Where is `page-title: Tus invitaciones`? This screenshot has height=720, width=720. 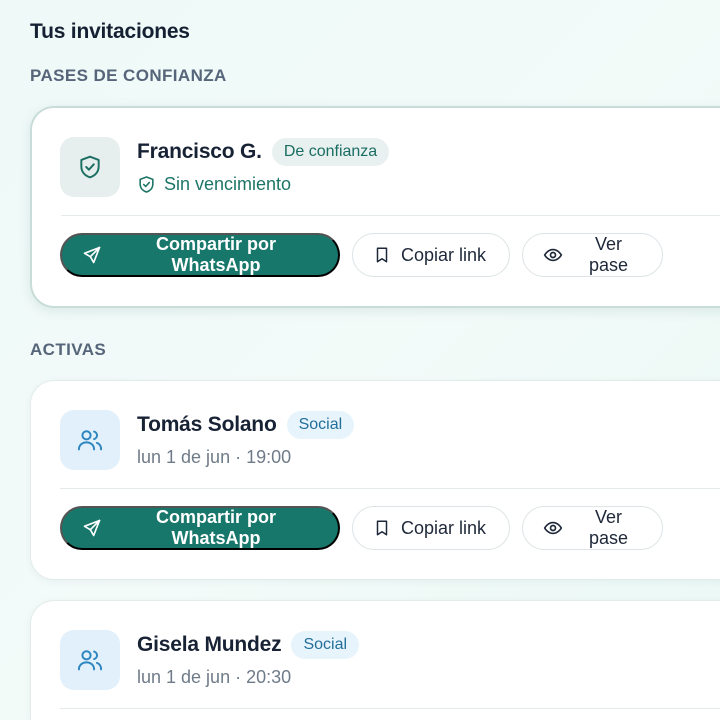
page-title: Tus invitaciones is located at coordinates (110, 31).